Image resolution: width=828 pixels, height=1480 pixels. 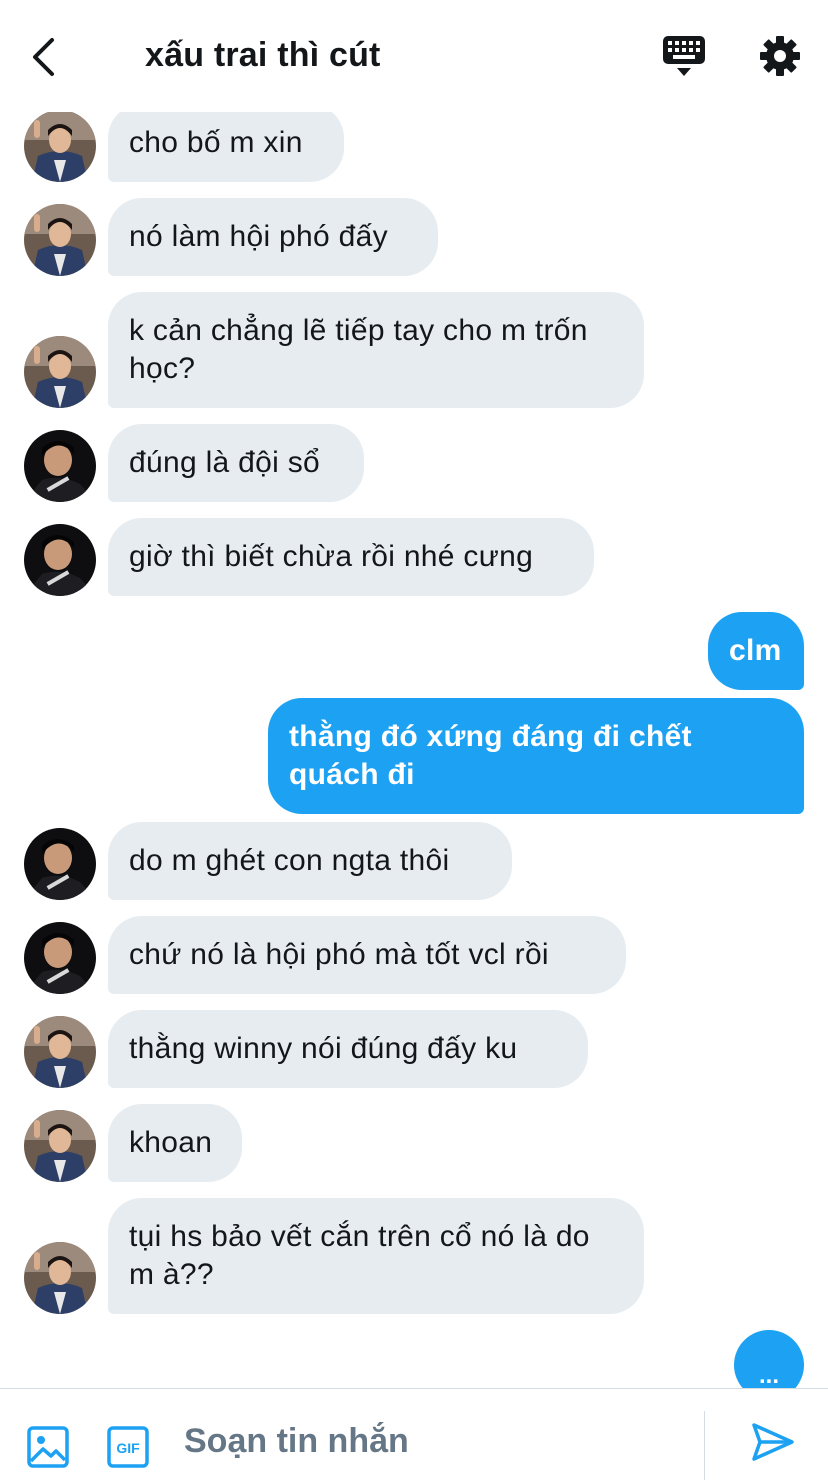 I want to click on add-image-button, so click(x=48, y=1447).